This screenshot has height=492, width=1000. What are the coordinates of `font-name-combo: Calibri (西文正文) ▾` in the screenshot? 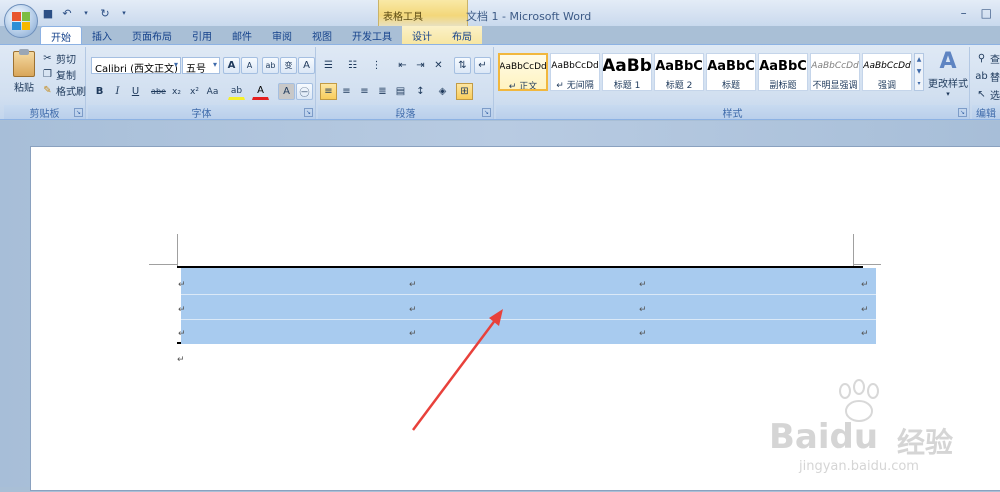 It's located at (136, 65).